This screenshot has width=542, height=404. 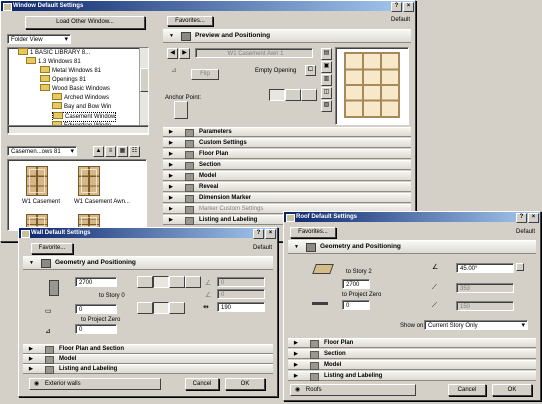 I want to click on window-dialog-titlebar: Window Default Settings ? ×, so click(x=208, y=6).